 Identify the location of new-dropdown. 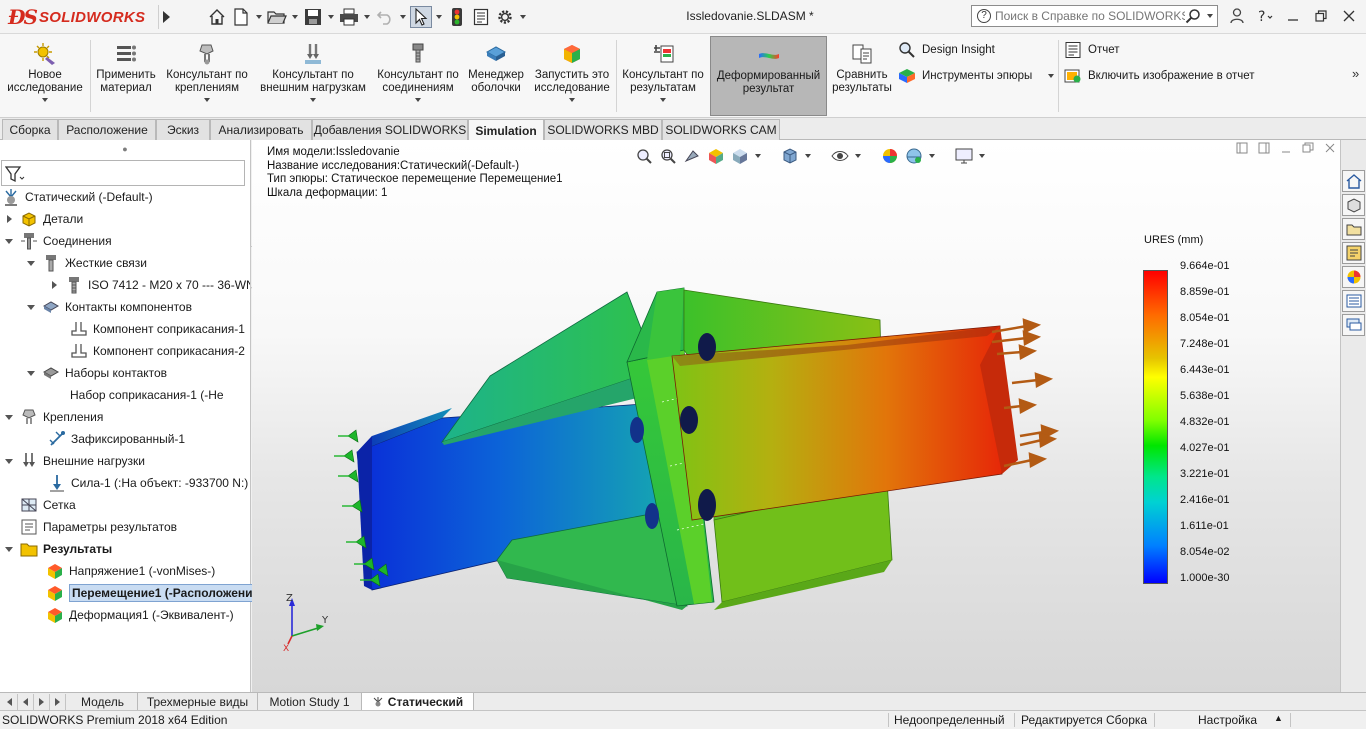
(259, 17).